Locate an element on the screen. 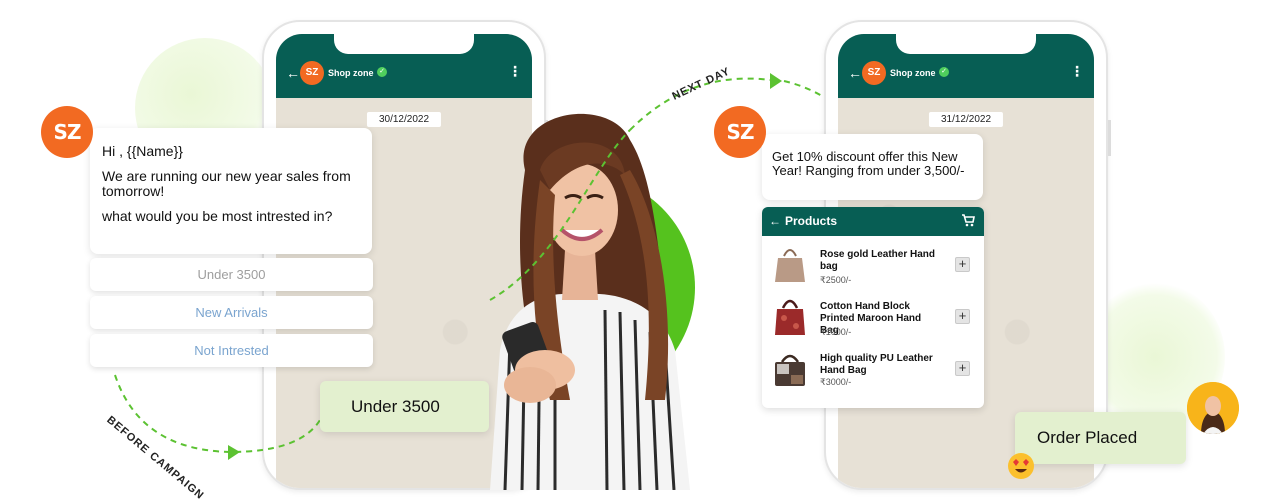  order-placed-bubble: Order Placed is located at coordinates (1100, 438).